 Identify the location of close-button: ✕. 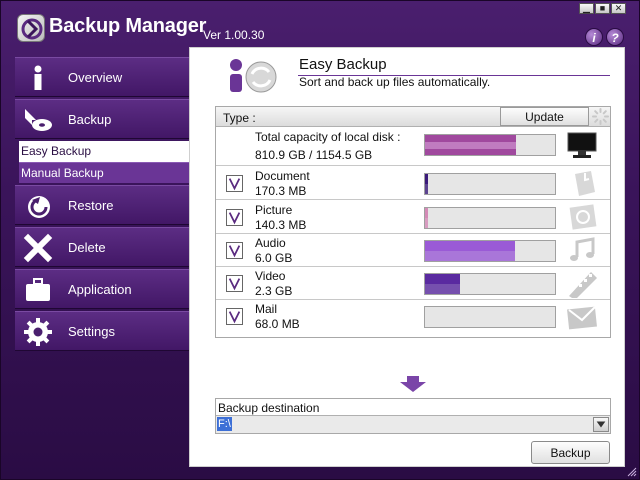
(618, 8).